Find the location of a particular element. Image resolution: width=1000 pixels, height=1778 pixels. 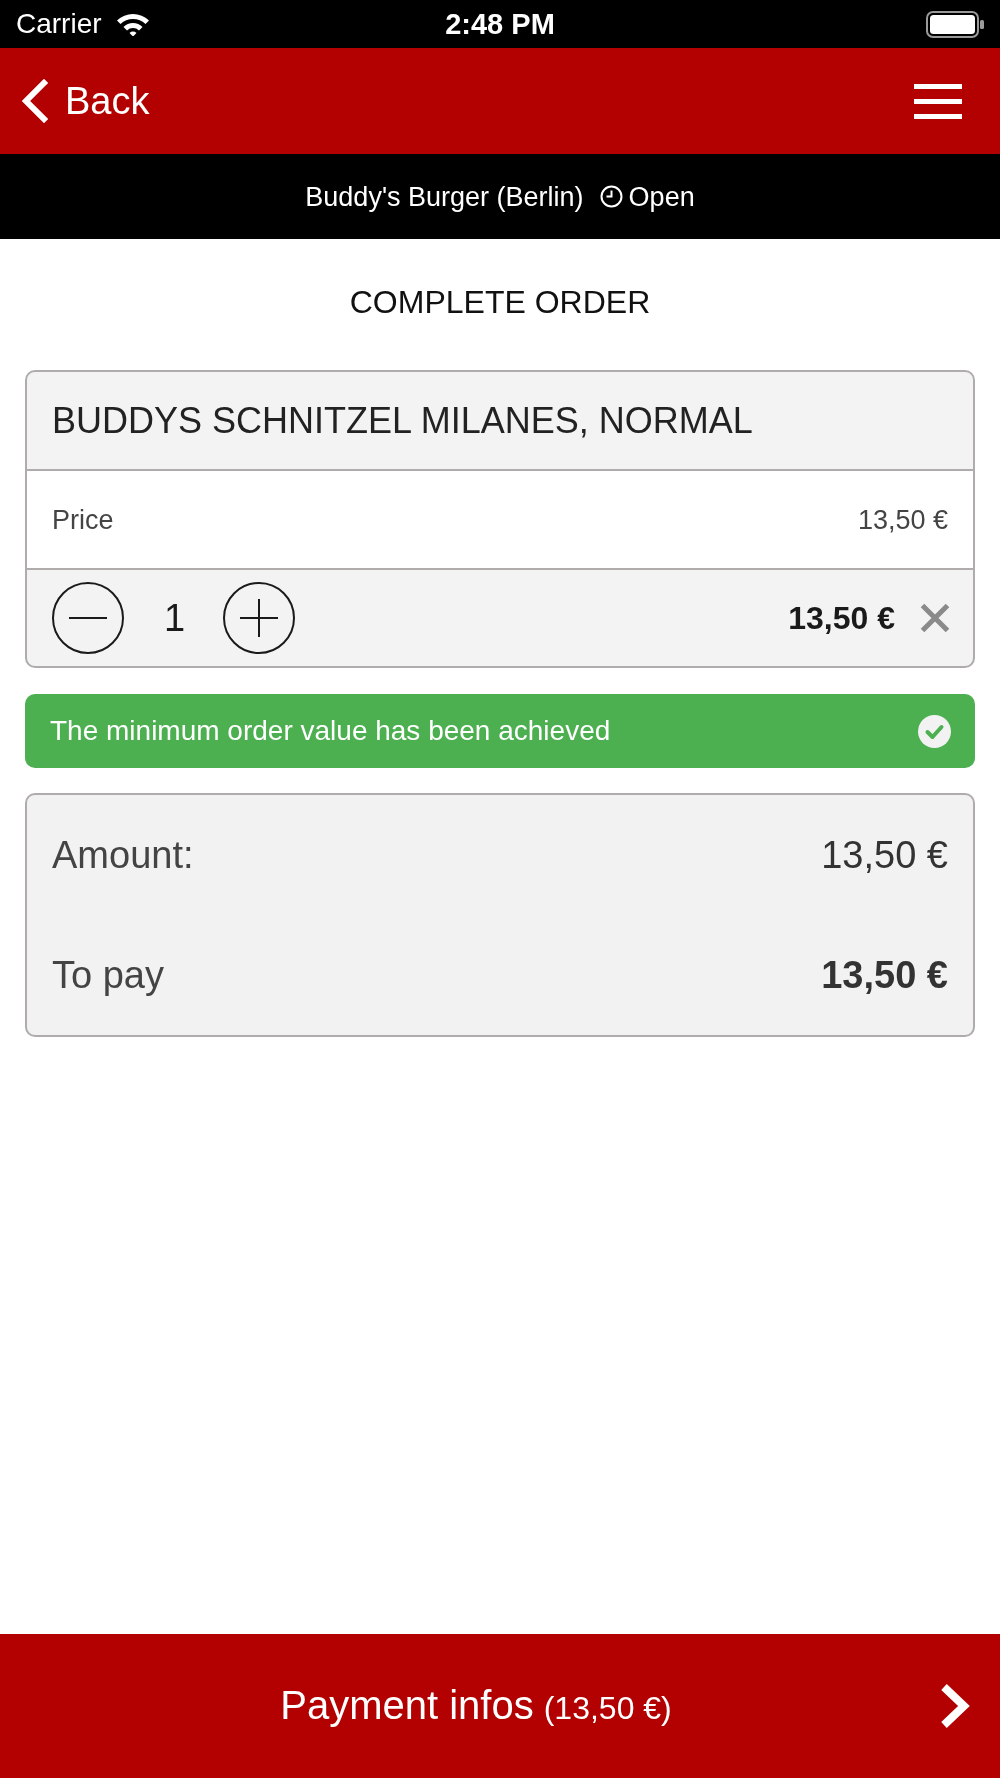

carrier-name: Carrier is located at coordinates (59, 24).